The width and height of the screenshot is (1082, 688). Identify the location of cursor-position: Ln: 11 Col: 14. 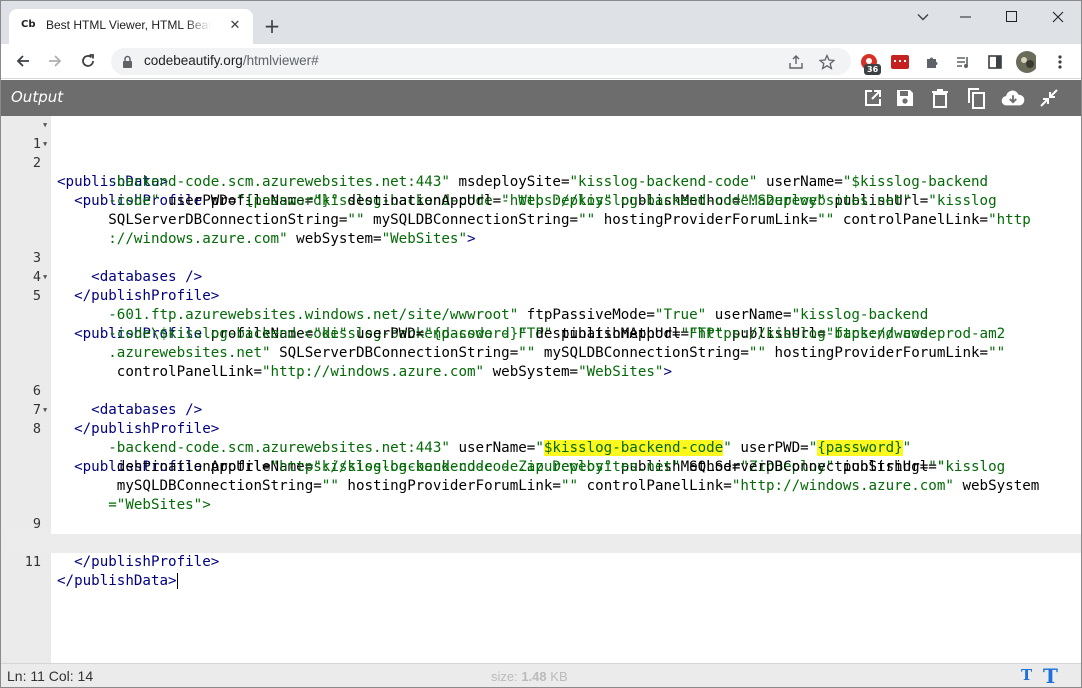
(50, 676).